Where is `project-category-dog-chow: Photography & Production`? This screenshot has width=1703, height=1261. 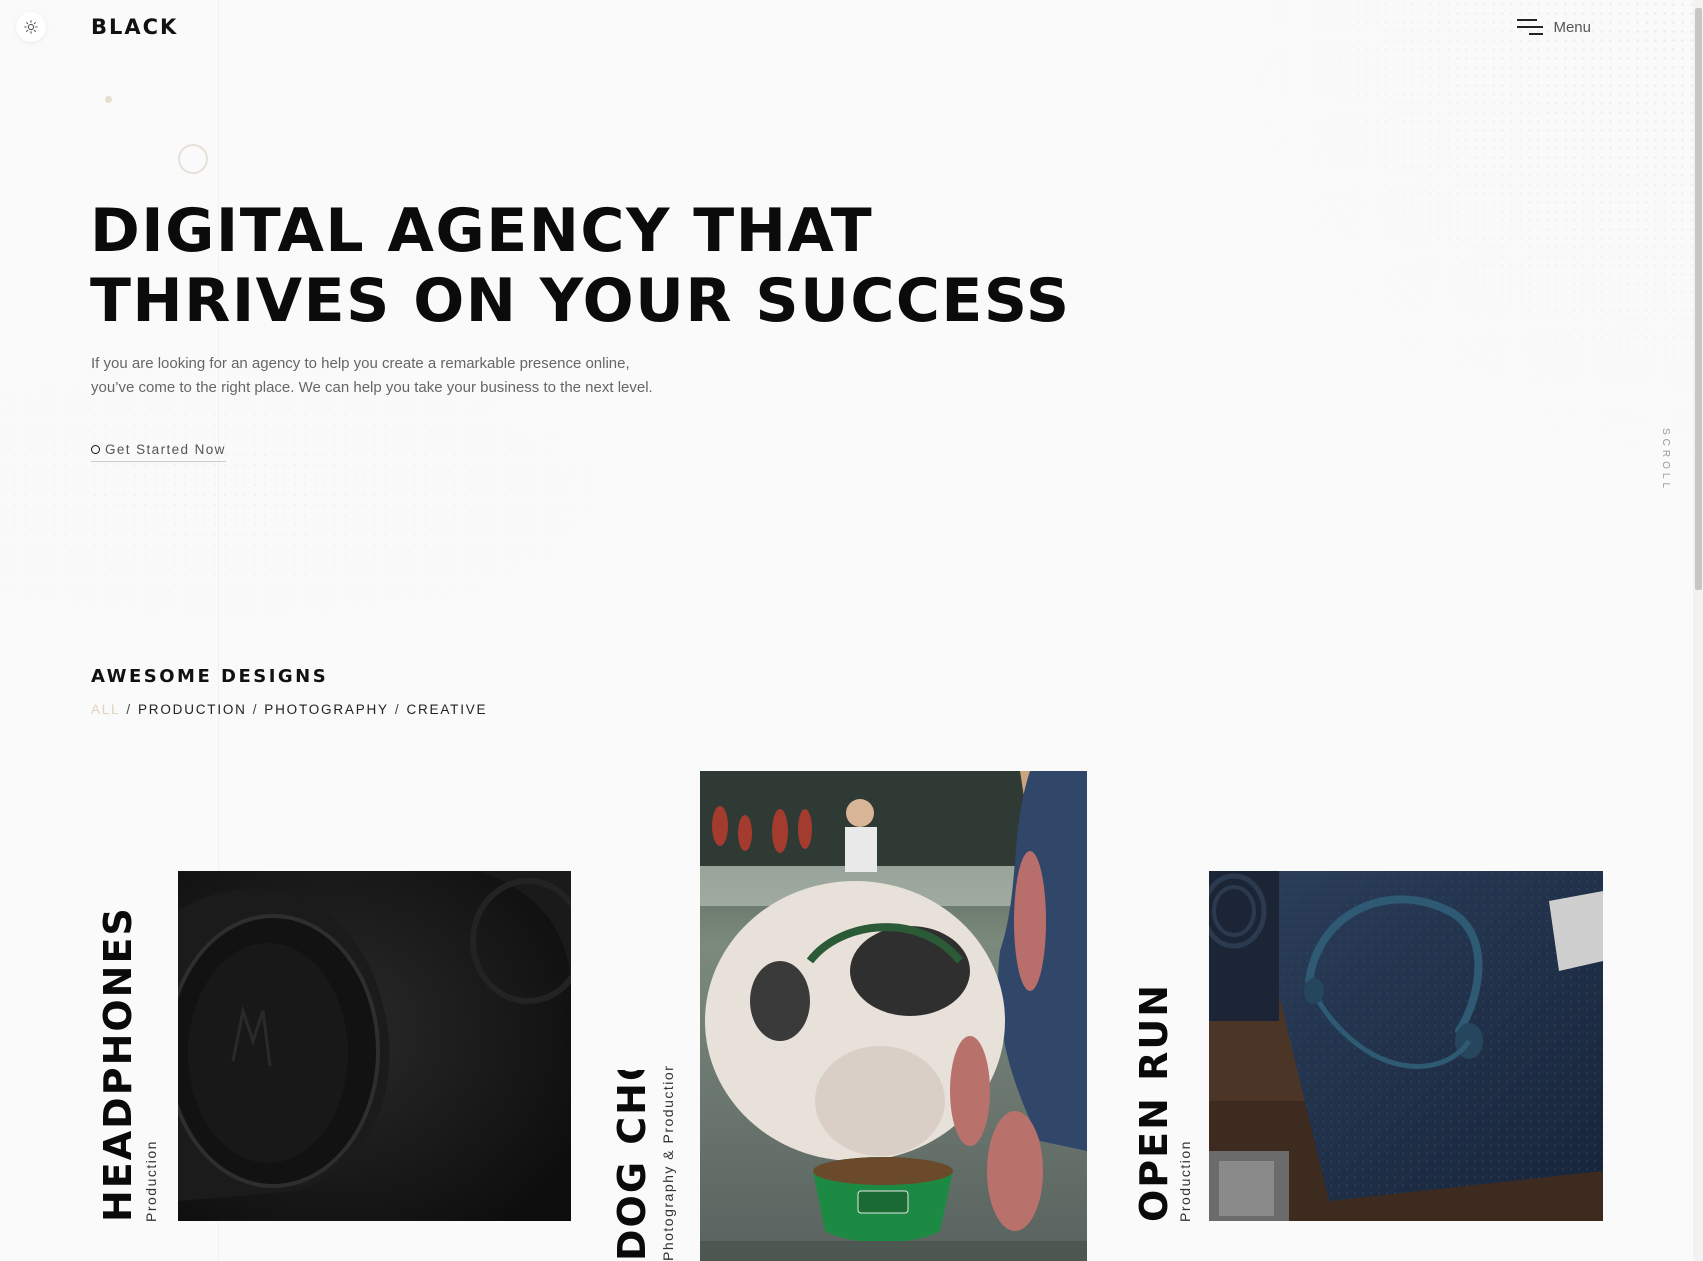 project-category-dog-chow: Photography & Production is located at coordinates (668, 1163).